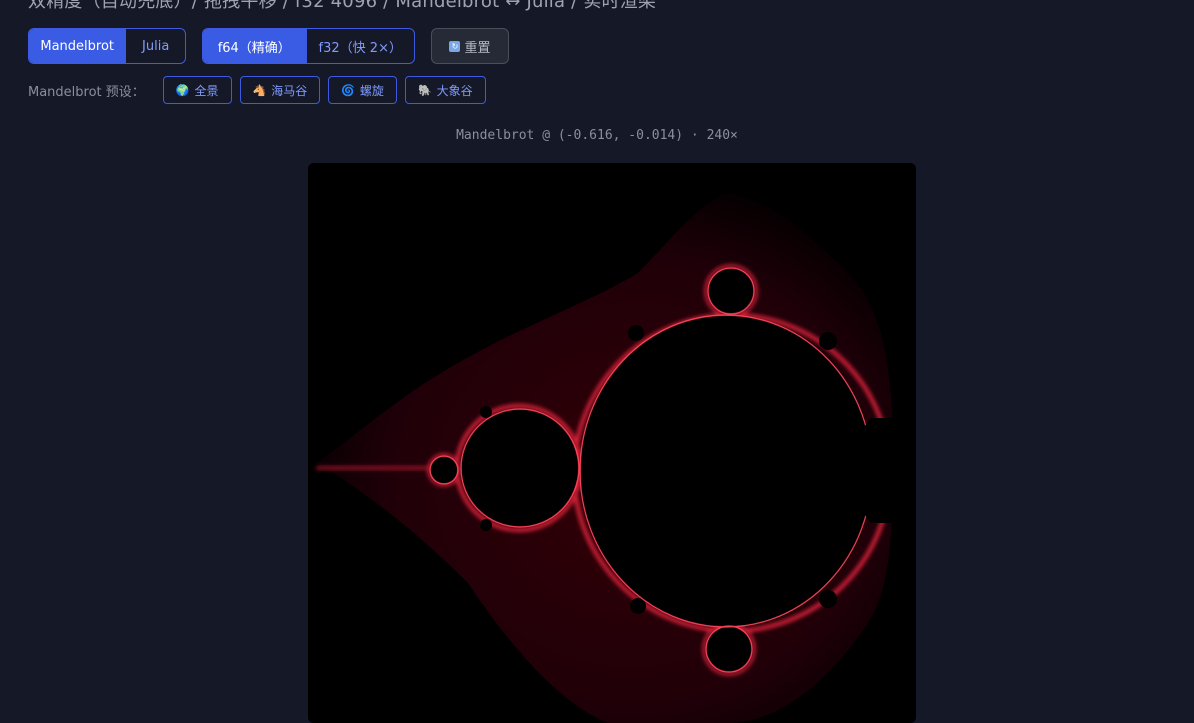 The height and width of the screenshot is (723, 1194). I want to click on preset-spiral-button: 🌀 螺旋, so click(362, 90).